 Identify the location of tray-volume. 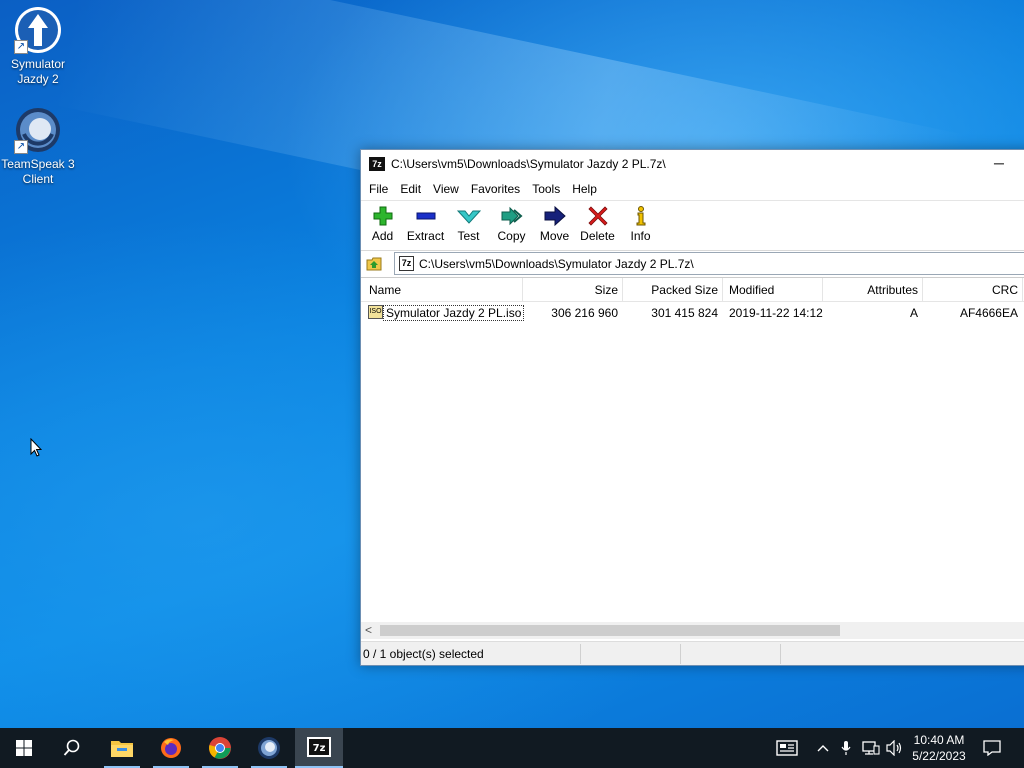
(895, 748).